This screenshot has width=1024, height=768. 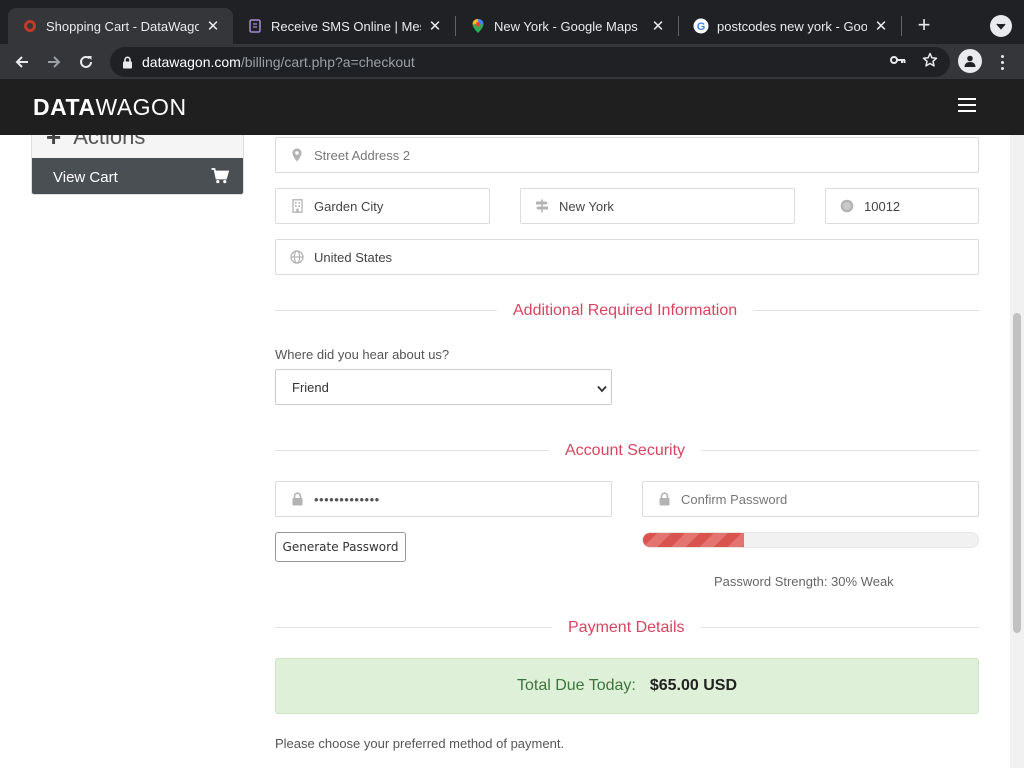 I want to click on sidebar-actions-panel: + Actions ▲ View Cart, so click(x=137, y=165).